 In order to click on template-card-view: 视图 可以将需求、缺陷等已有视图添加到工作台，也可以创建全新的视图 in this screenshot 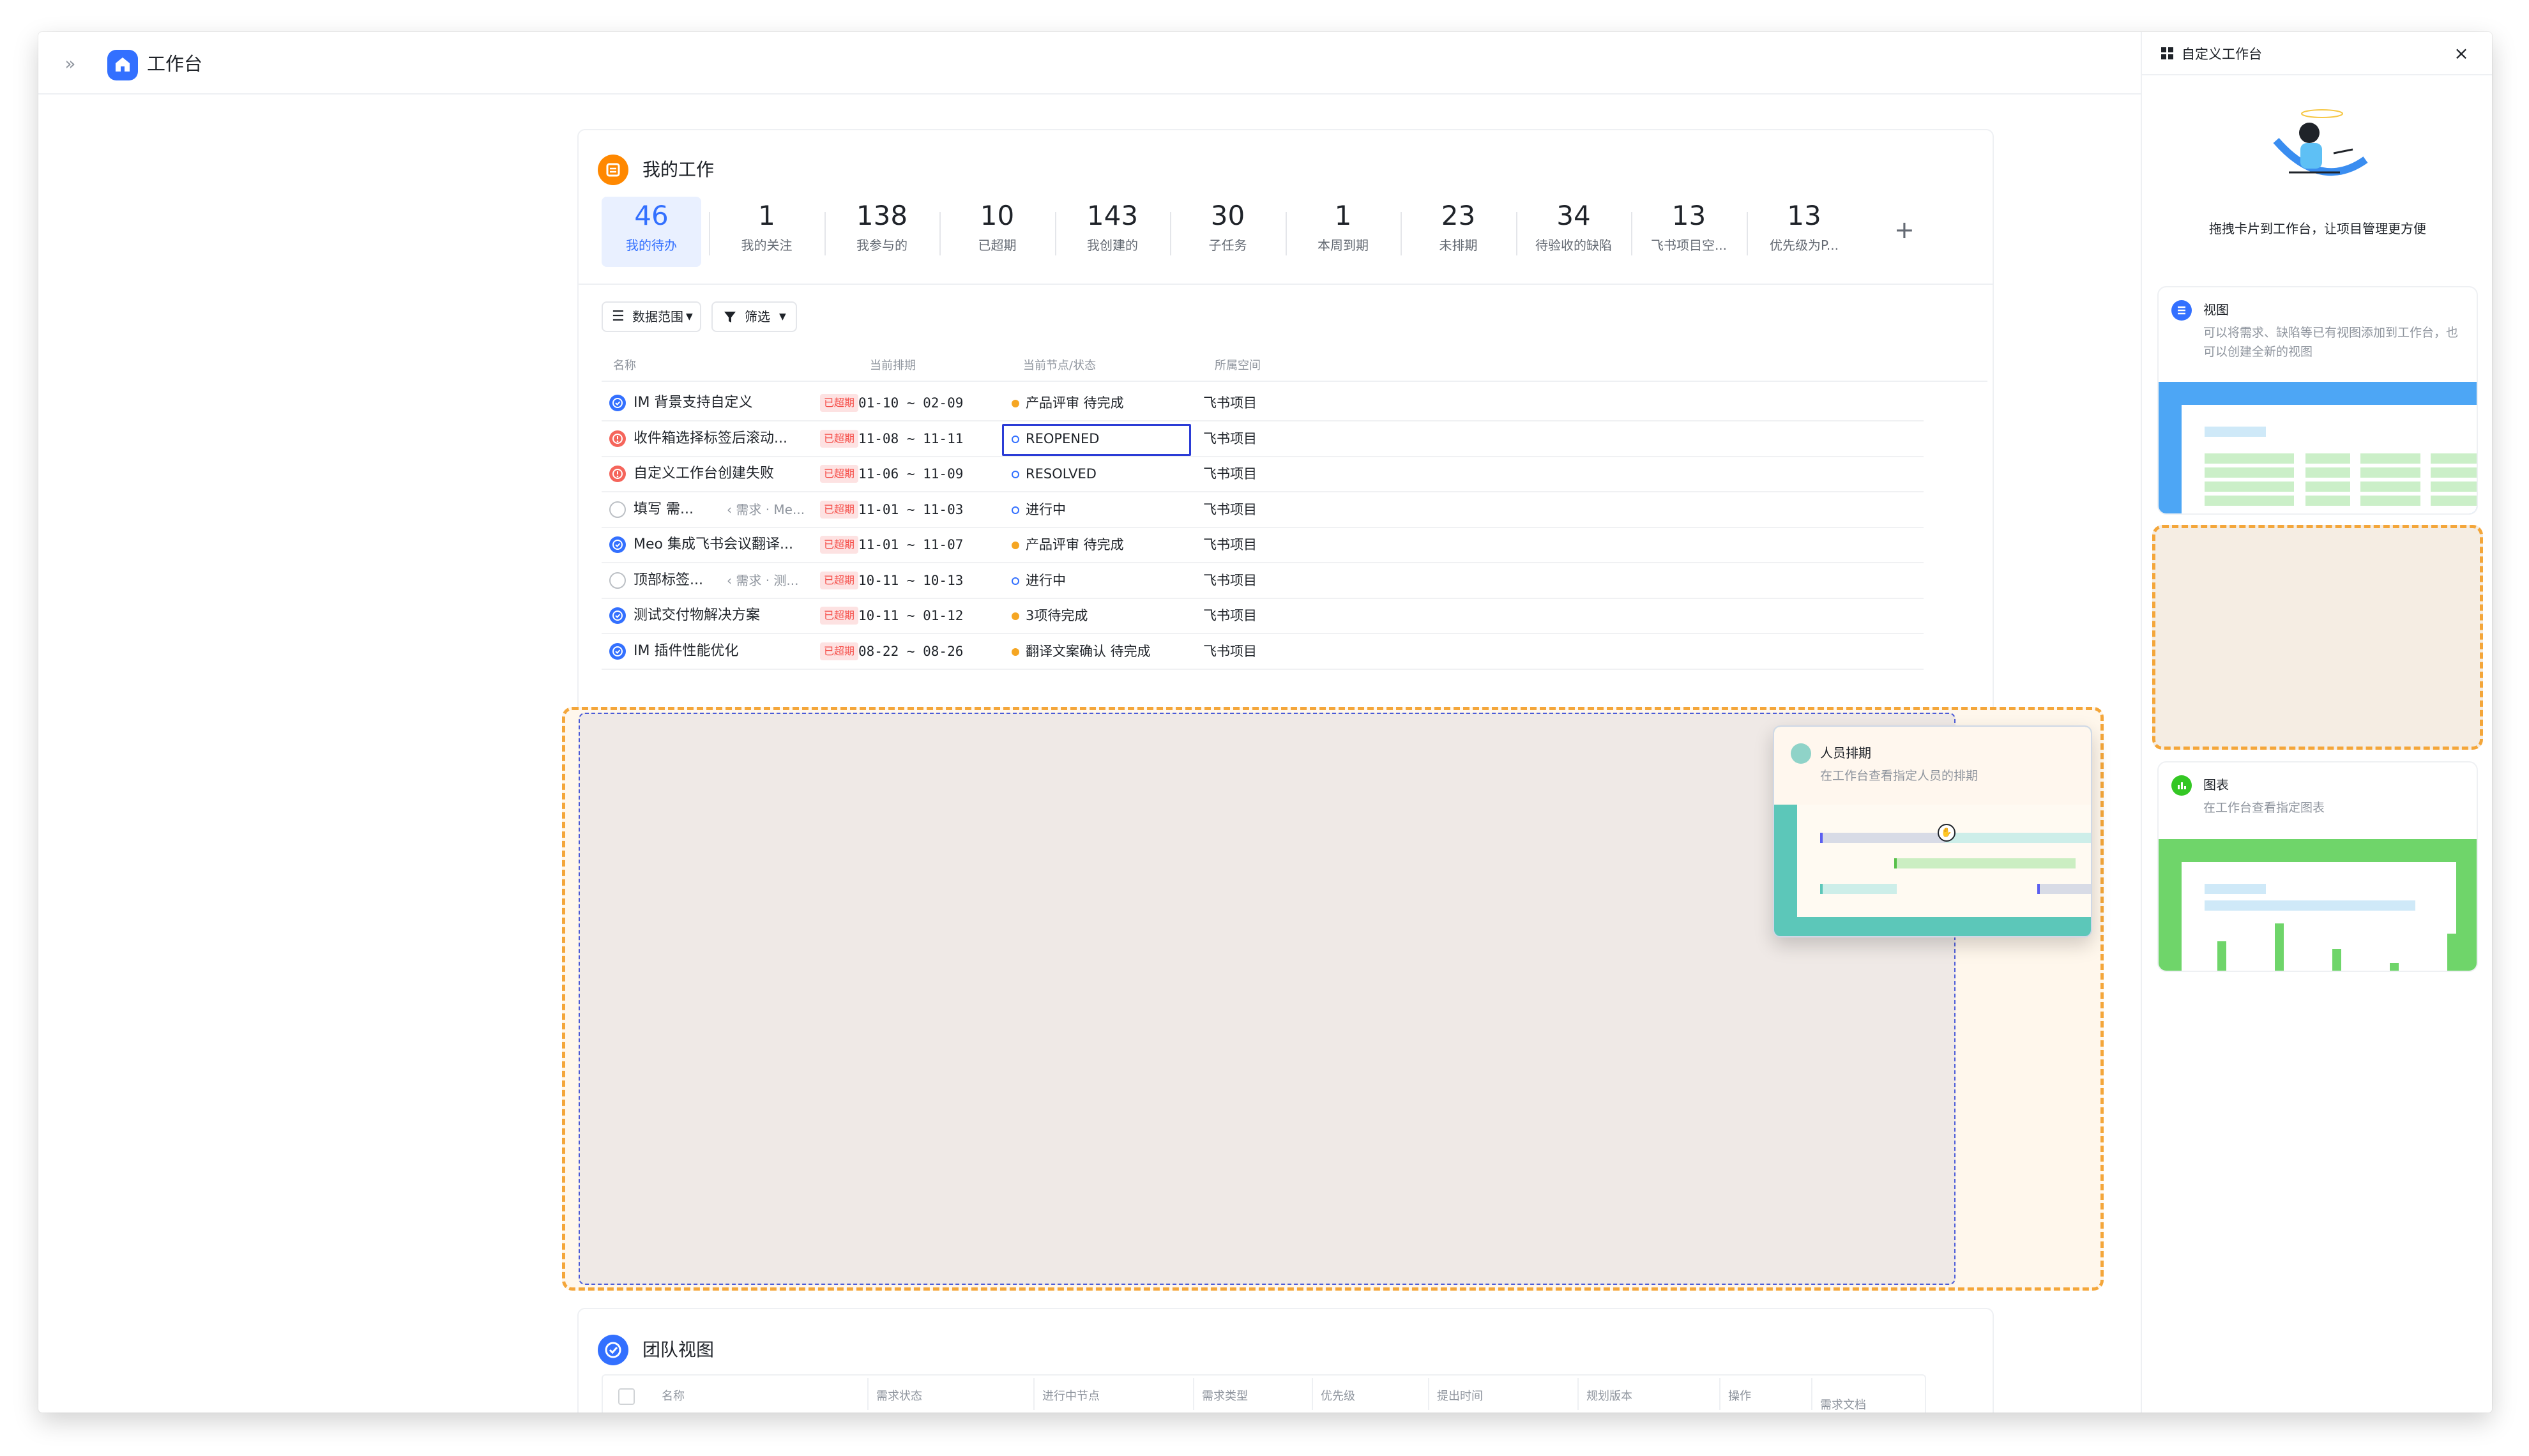, I will do `click(2317, 400)`.